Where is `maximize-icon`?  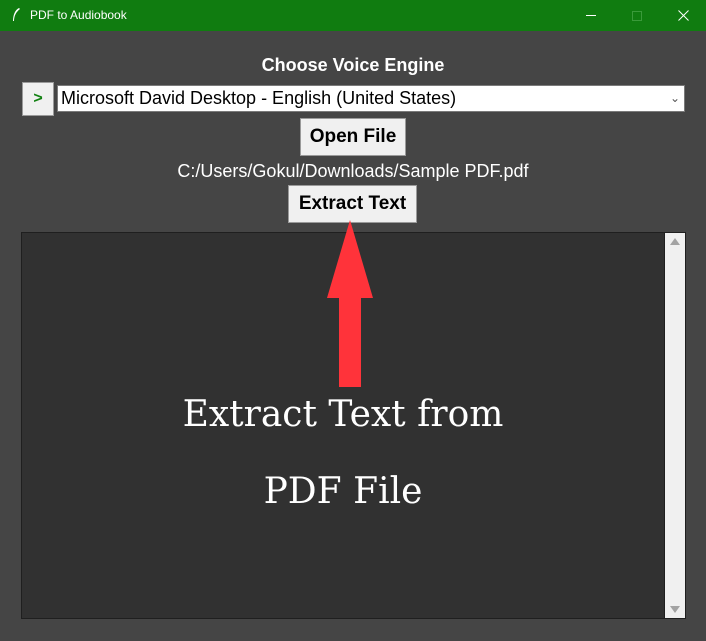
maximize-icon is located at coordinates (637, 15).